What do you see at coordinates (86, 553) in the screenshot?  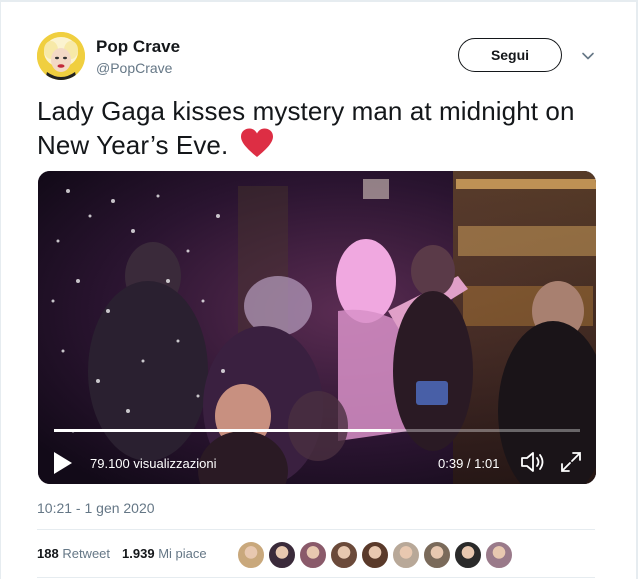 I see `retweets-label: Retweet` at bounding box center [86, 553].